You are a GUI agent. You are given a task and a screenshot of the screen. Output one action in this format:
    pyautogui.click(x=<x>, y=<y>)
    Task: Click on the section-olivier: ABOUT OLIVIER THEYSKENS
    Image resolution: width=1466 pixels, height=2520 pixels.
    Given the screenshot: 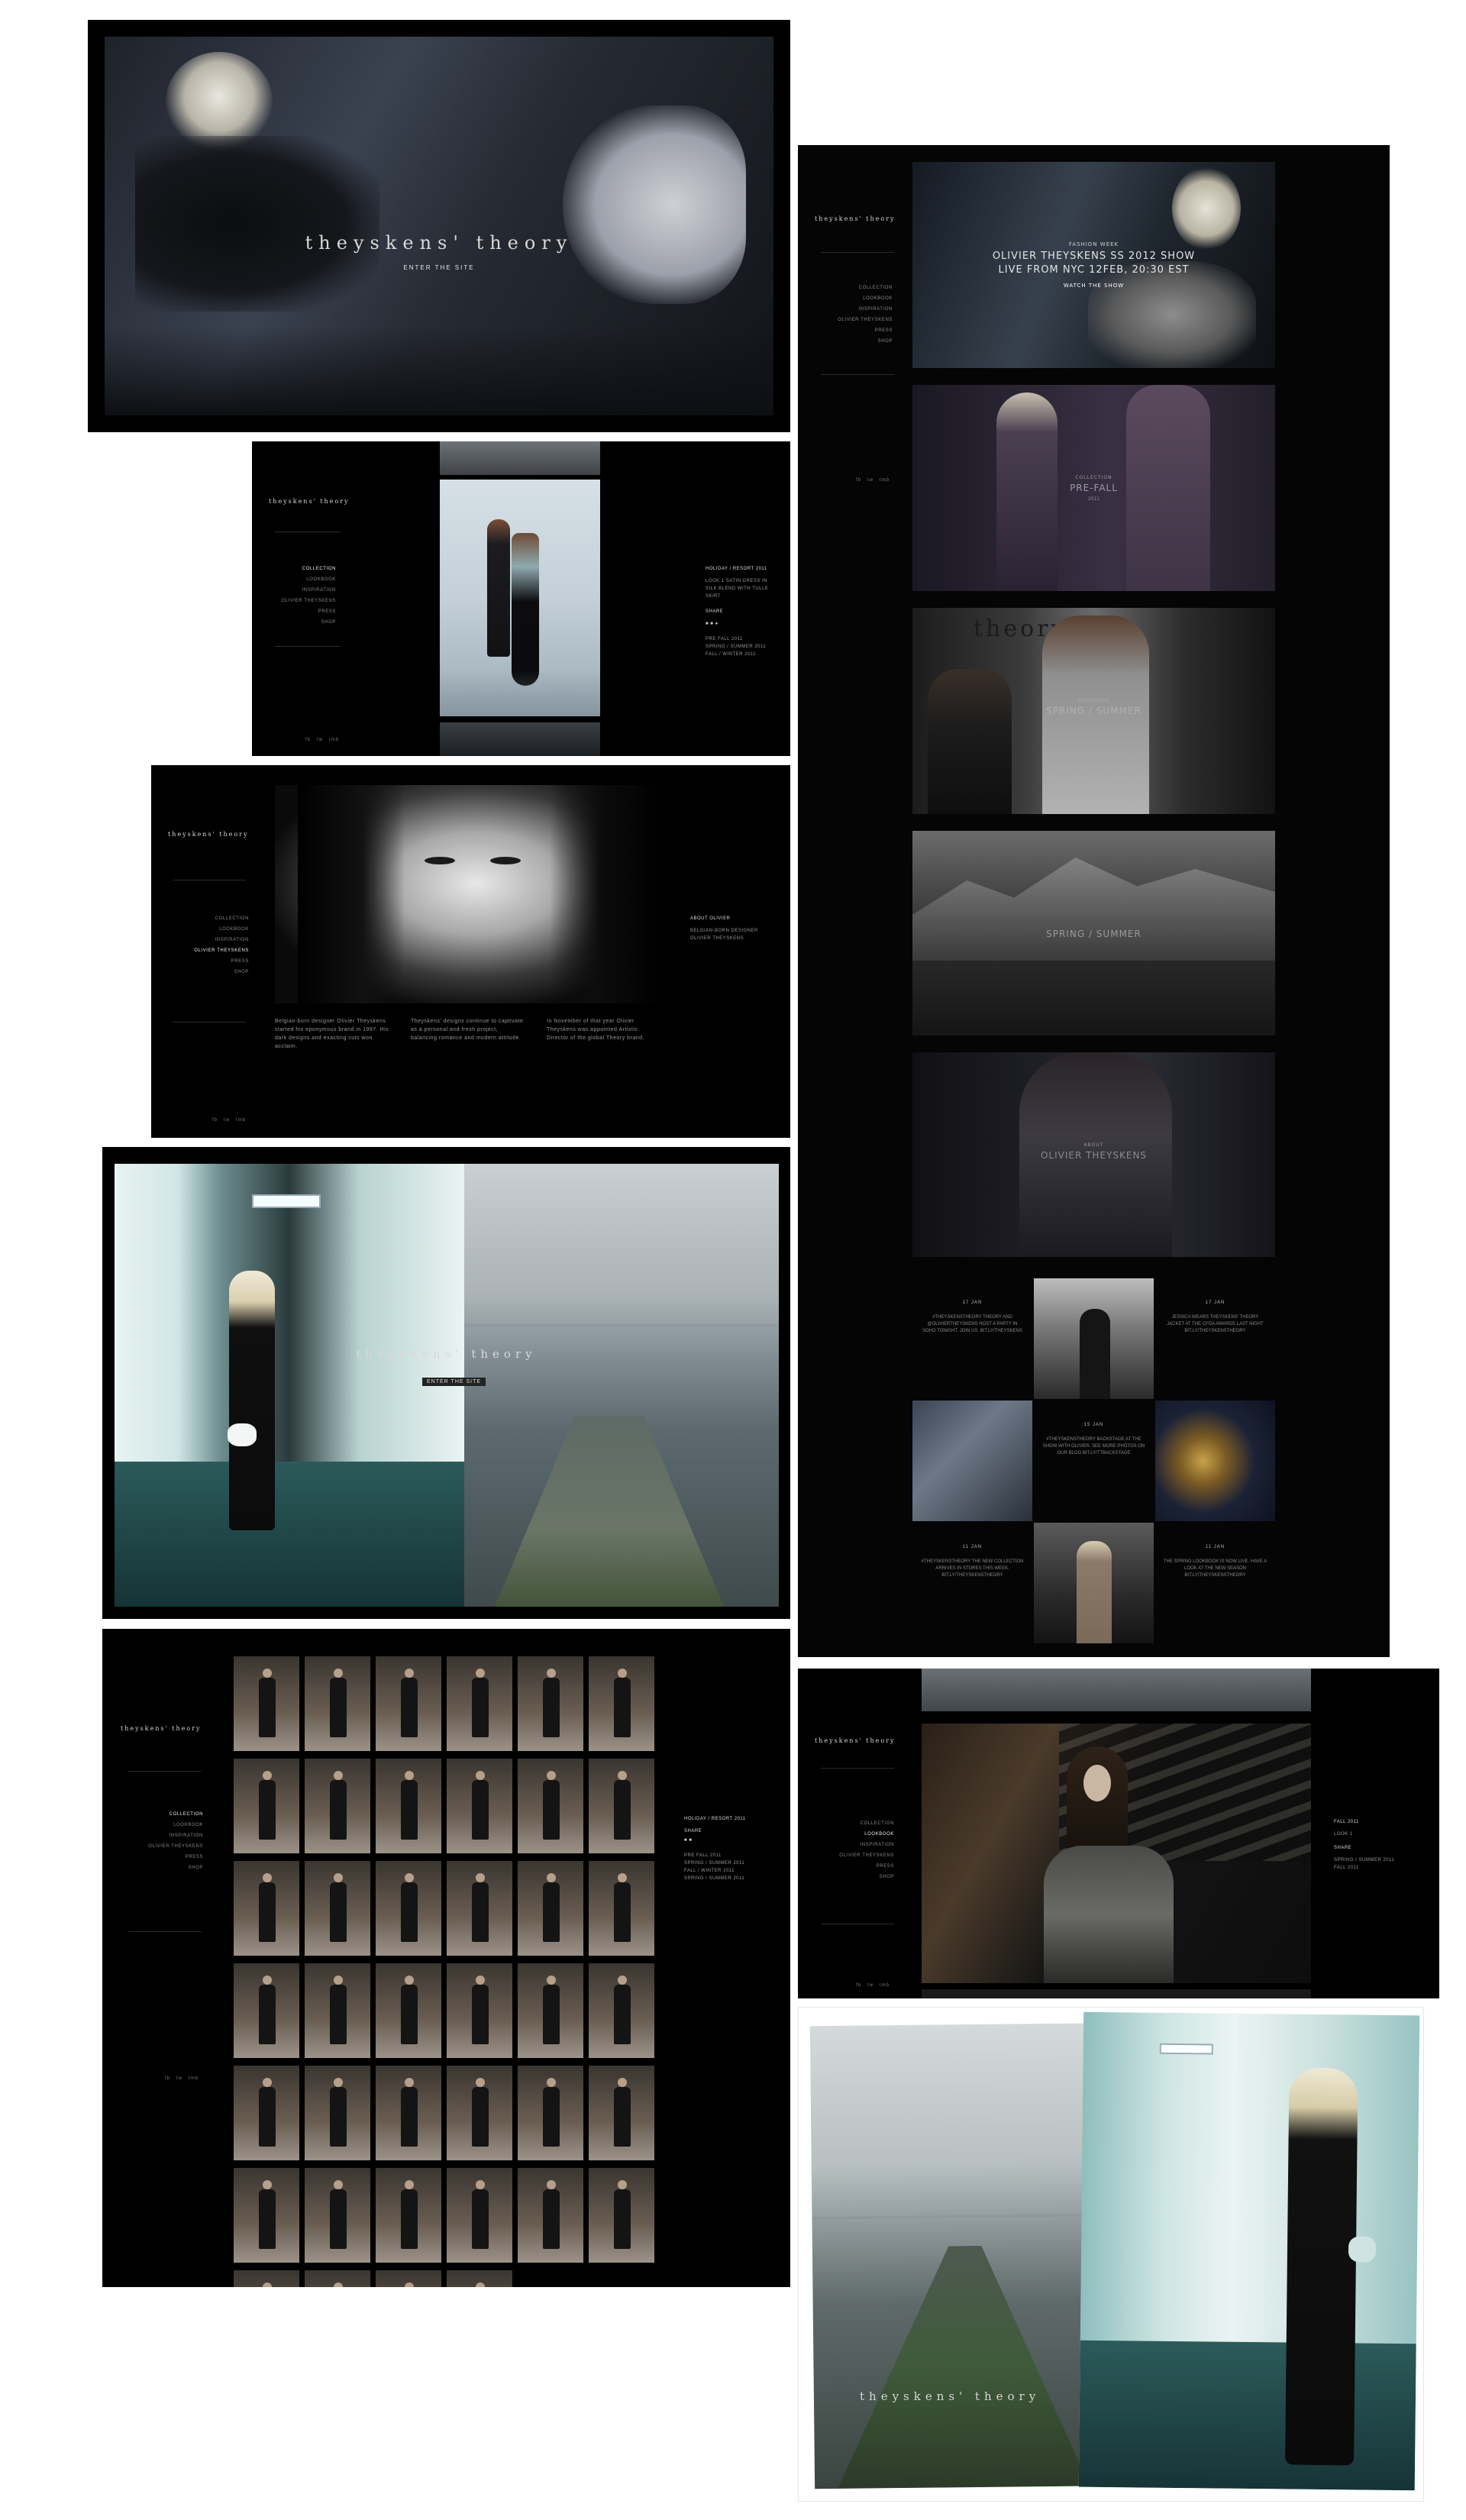 What is the action you would take?
    pyautogui.click(x=1093, y=1154)
    